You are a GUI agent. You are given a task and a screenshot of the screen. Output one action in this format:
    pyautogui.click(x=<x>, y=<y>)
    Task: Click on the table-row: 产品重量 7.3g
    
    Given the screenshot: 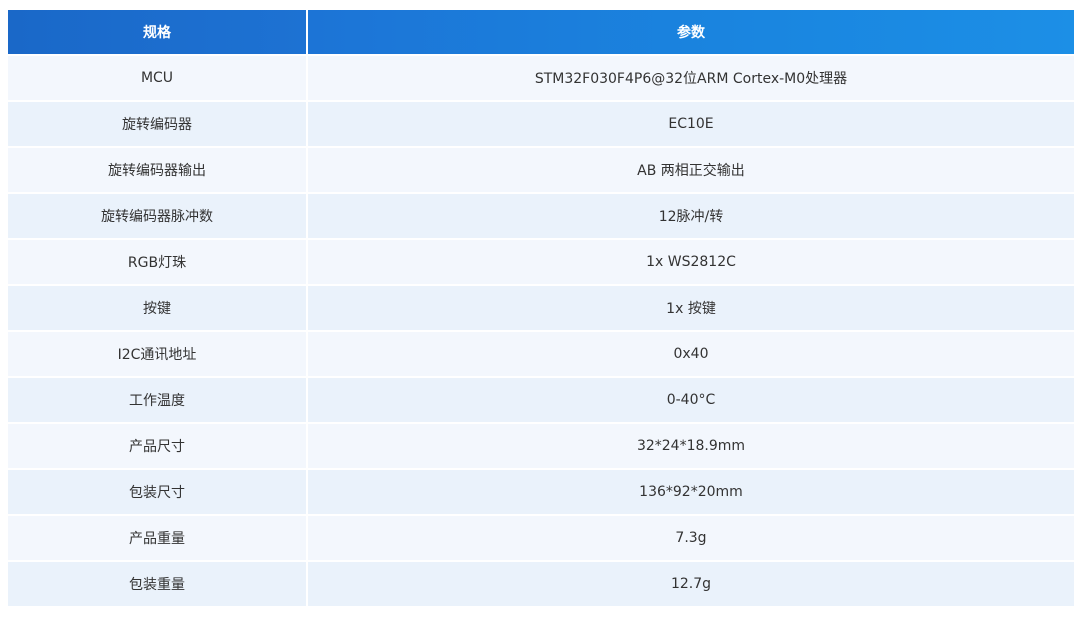 What is the action you would take?
    pyautogui.click(x=541, y=538)
    